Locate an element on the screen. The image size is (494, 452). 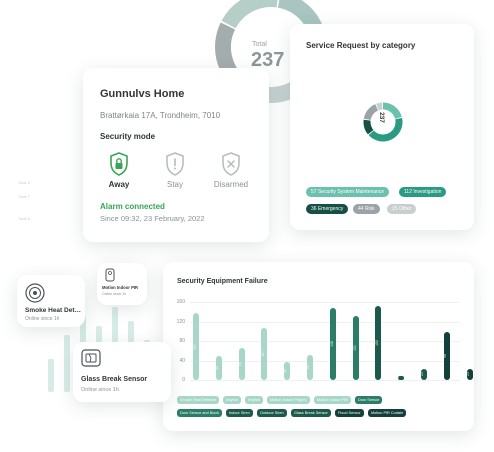
shield-lock-icon is located at coordinates (119, 164).